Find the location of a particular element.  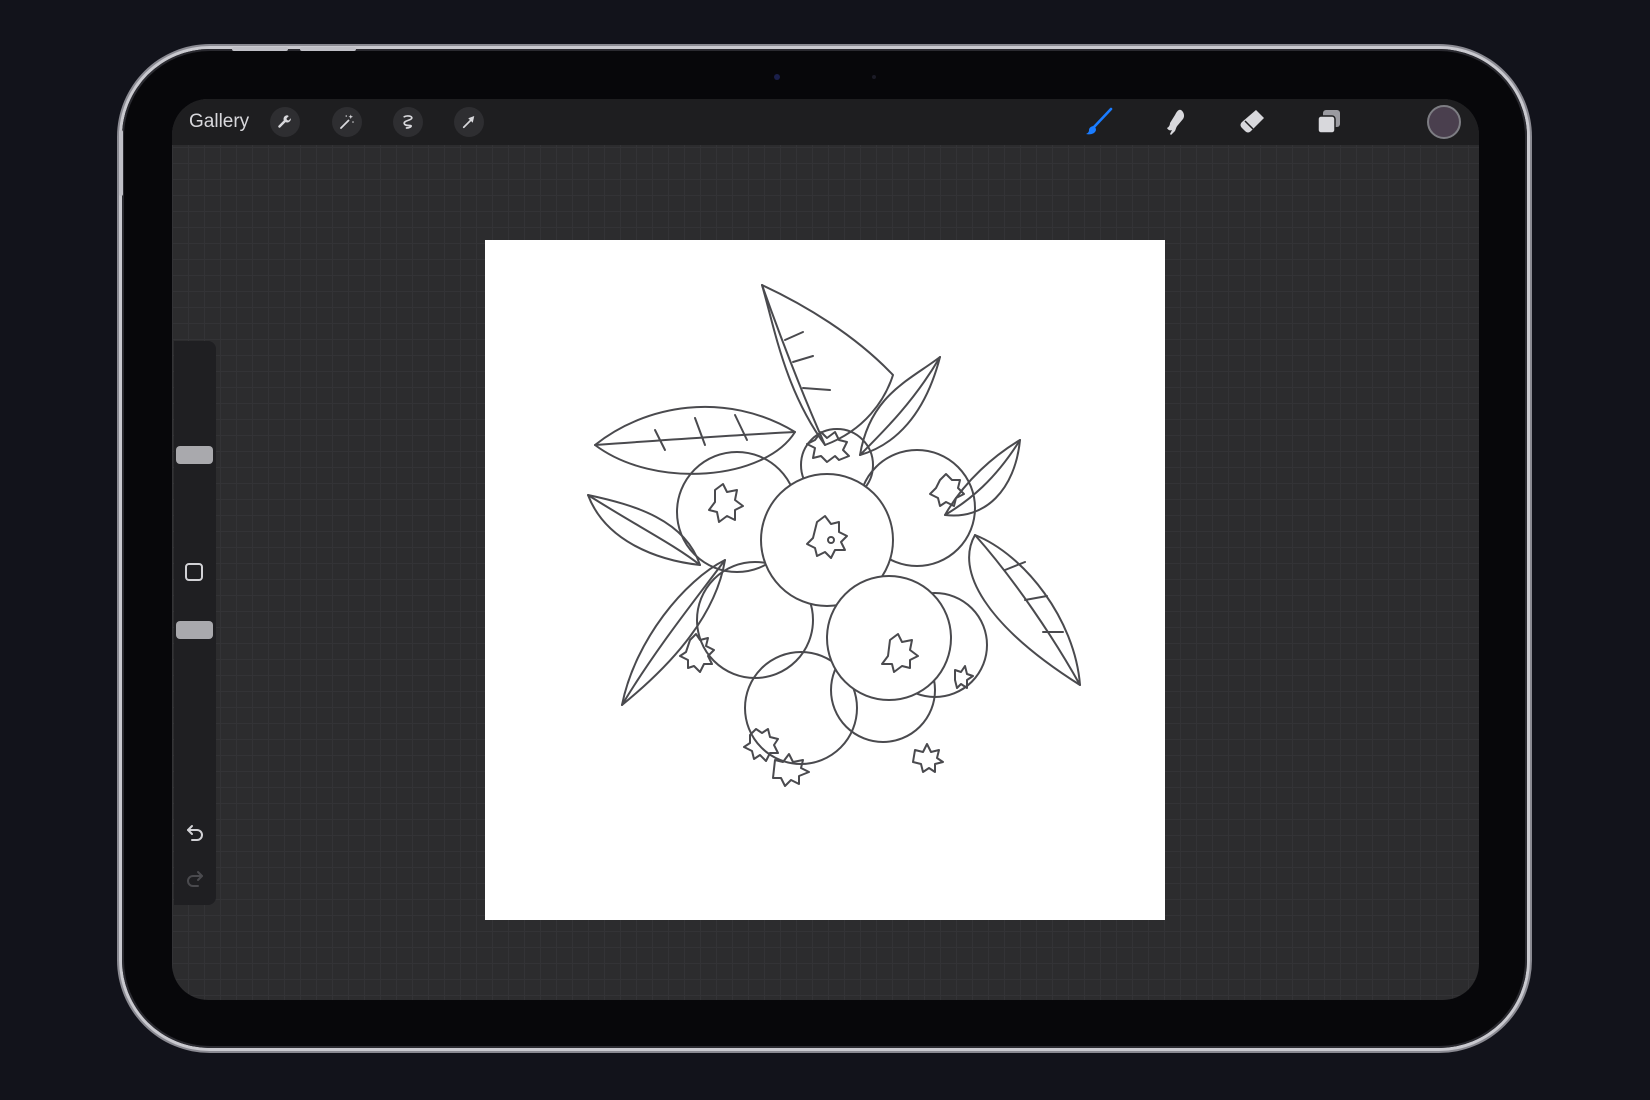

selection-icon is located at coordinates (408, 122).